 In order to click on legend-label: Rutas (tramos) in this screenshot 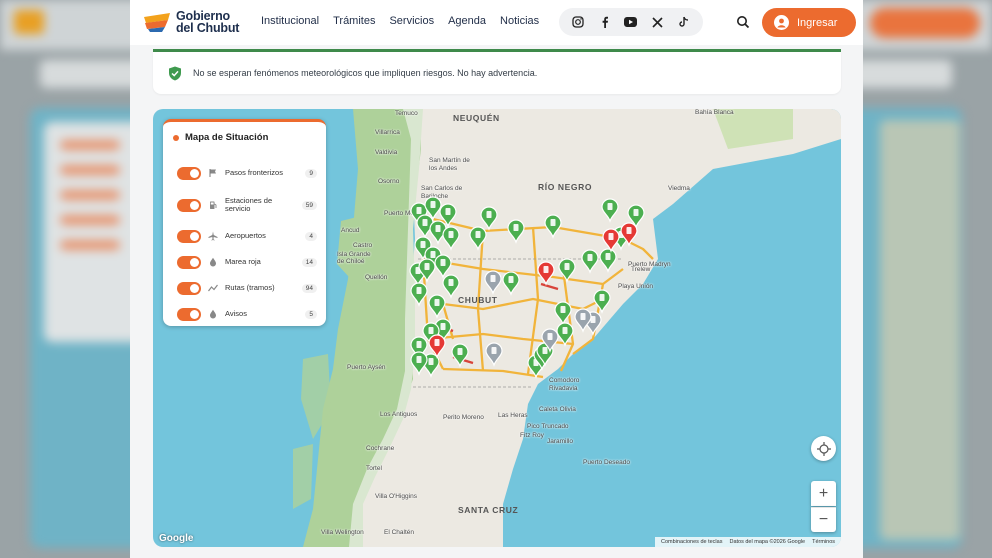, I will do `click(250, 287)`.